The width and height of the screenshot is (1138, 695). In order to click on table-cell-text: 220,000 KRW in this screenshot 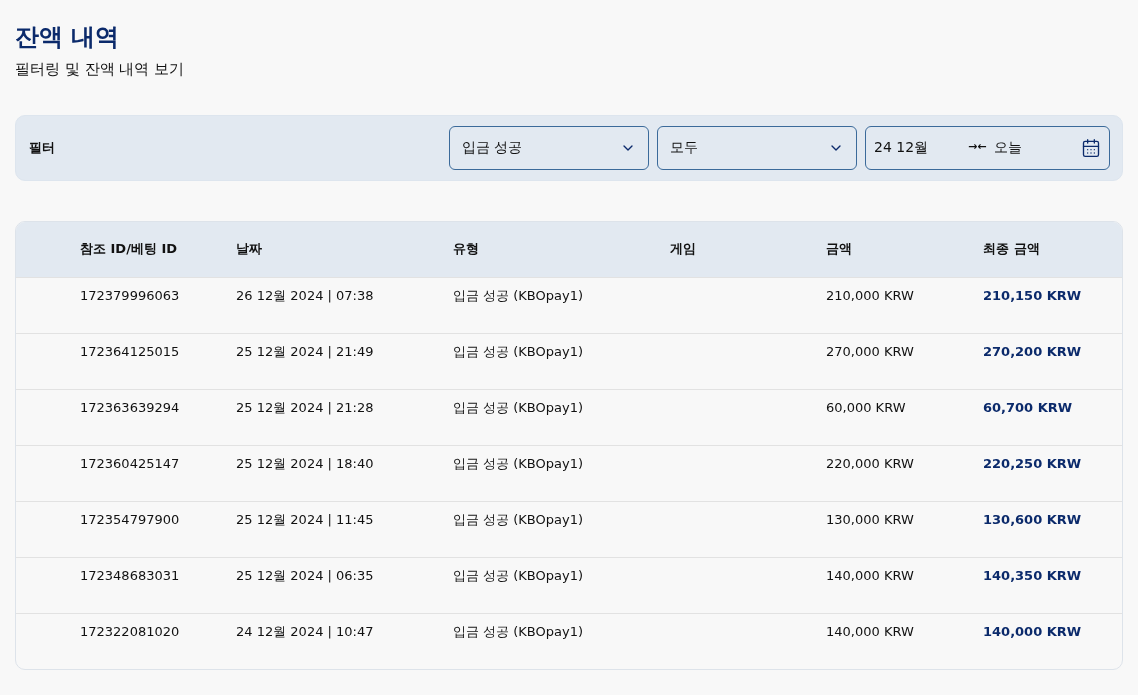, I will do `click(870, 464)`.